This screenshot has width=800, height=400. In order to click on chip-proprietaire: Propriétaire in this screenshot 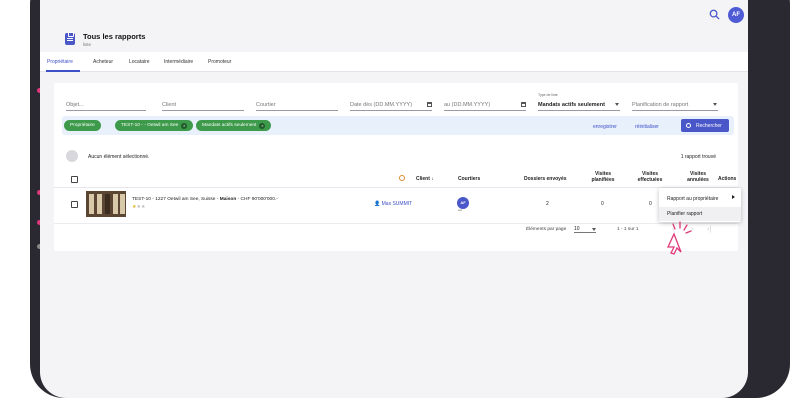, I will do `click(82, 125)`.